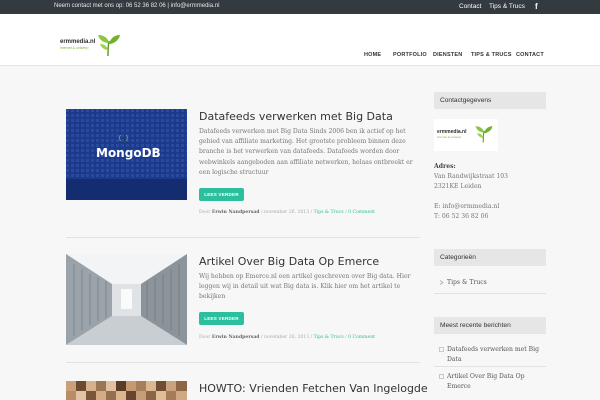 Image resolution: width=600 pixels, height=400 pixels. Describe the element at coordinates (461, 216) in the screenshot. I see `contact-phone: T: 06 52 36 82 06` at that location.